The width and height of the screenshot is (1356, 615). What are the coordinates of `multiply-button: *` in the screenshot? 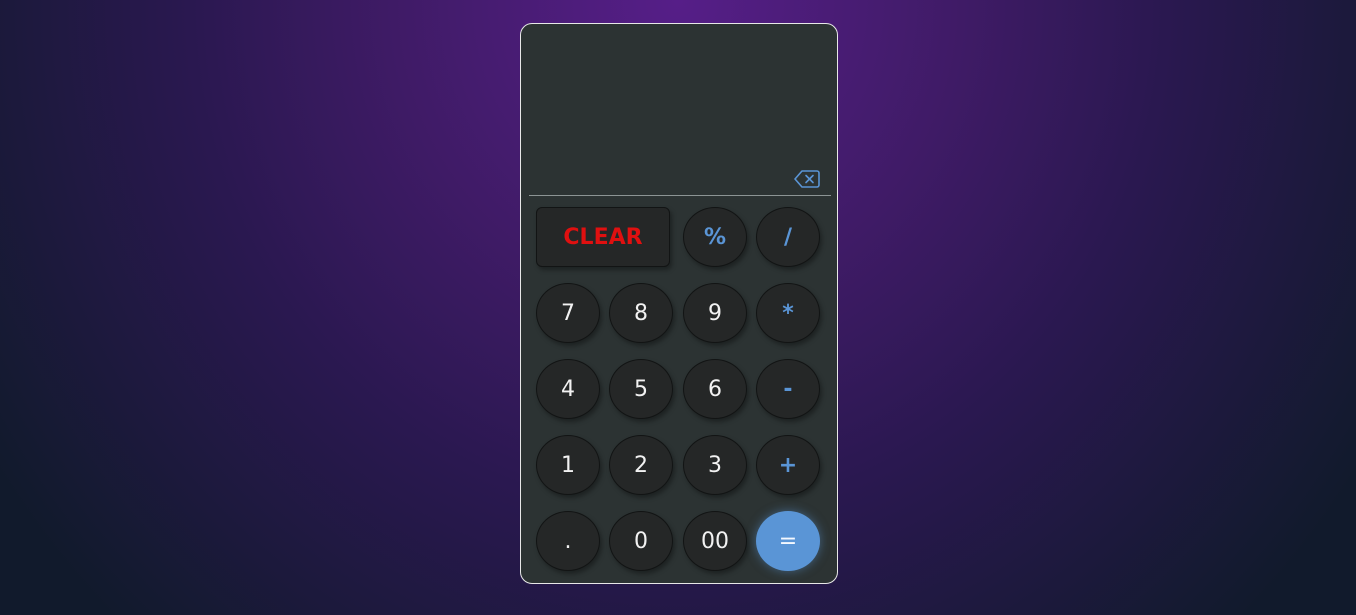 It's located at (788, 313).